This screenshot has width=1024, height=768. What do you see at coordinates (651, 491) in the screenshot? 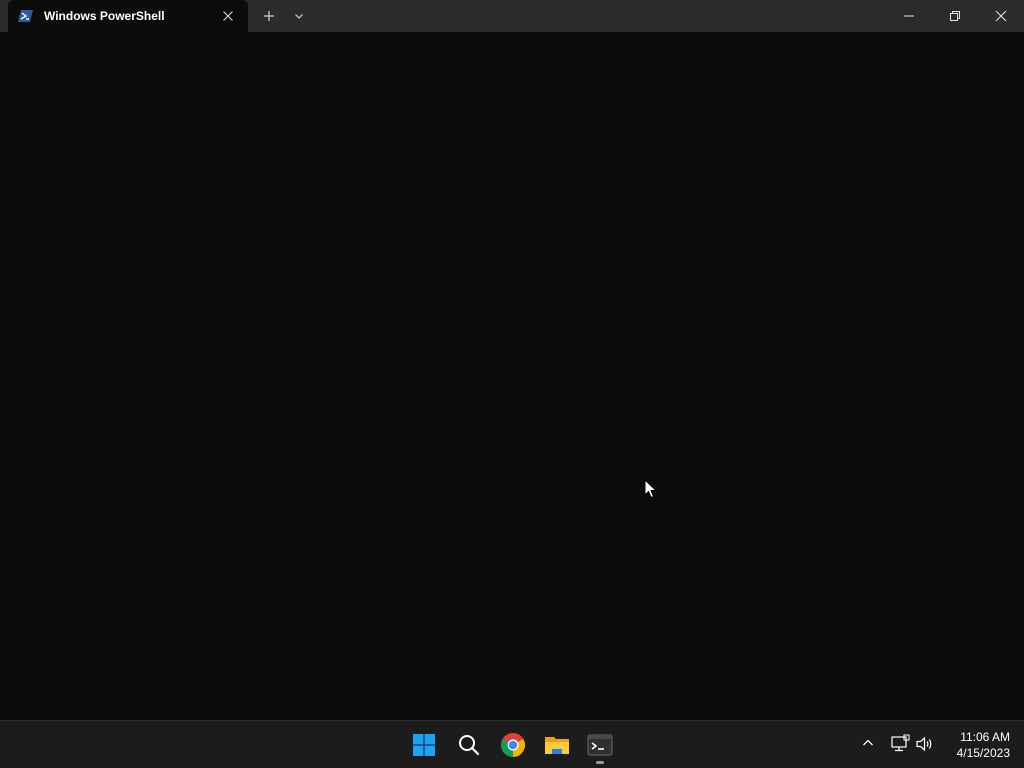
I see `mouse-cursor-icon` at bounding box center [651, 491].